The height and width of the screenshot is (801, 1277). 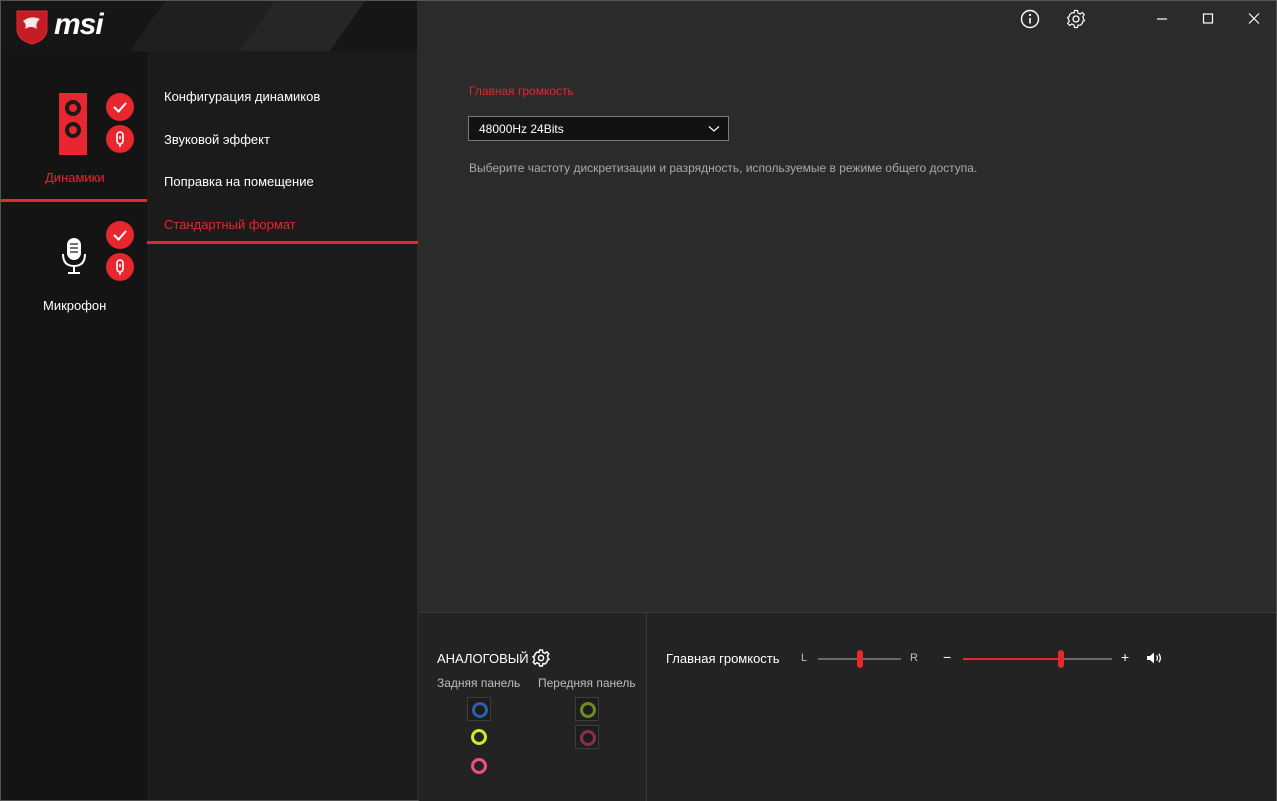 What do you see at coordinates (75, 305) in the screenshot?
I see `device-microphone-label: Микрофон` at bounding box center [75, 305].